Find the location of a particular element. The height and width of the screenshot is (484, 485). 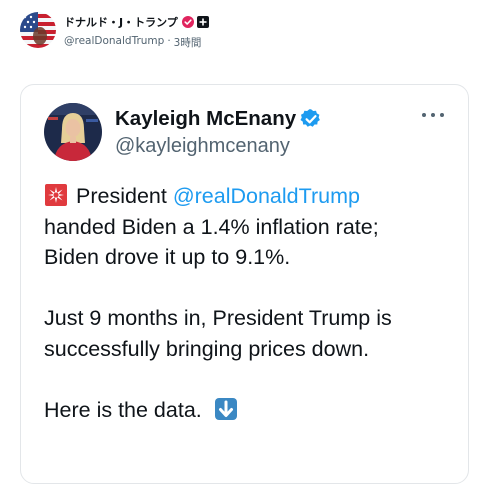

flag-badge-icon is located at coordinates (202, 22).